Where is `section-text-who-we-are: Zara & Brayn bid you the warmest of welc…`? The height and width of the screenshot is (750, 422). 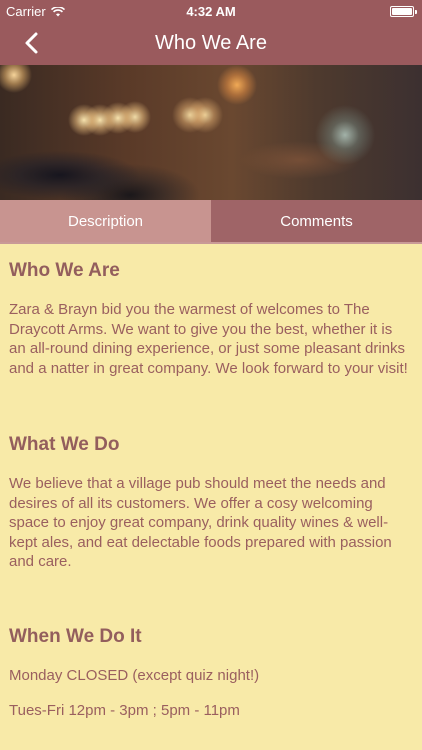 section-text-who-we-are: Zara & Brayn bid you the warmest of welc… is located at coordinates (208, 339).